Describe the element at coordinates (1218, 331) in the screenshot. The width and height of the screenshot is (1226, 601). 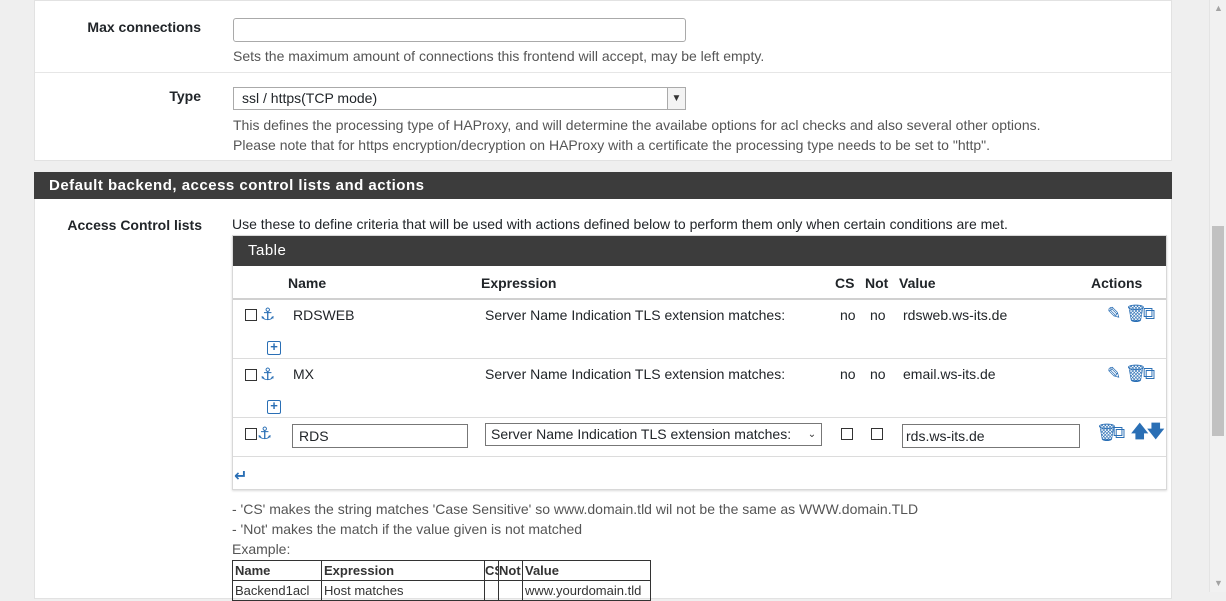
I see `scroll-thumb` at that location.